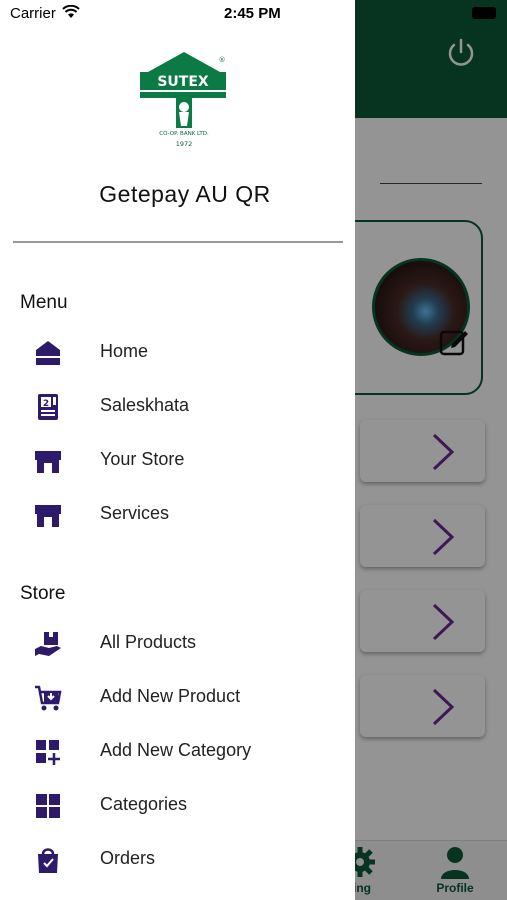 The height and width of the screenshot is (900, 507). I want to click on menu-item-your-store: Your Store, so click(177, 460).